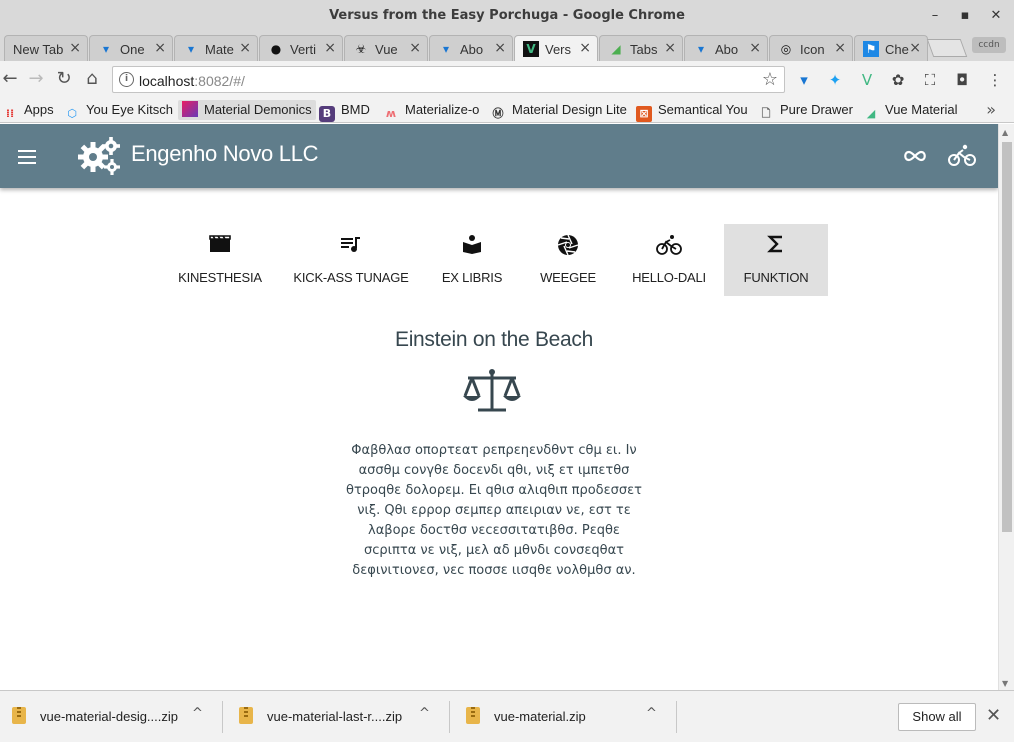  I want to click on vue-devtools-icon: V, so click(867, 80).